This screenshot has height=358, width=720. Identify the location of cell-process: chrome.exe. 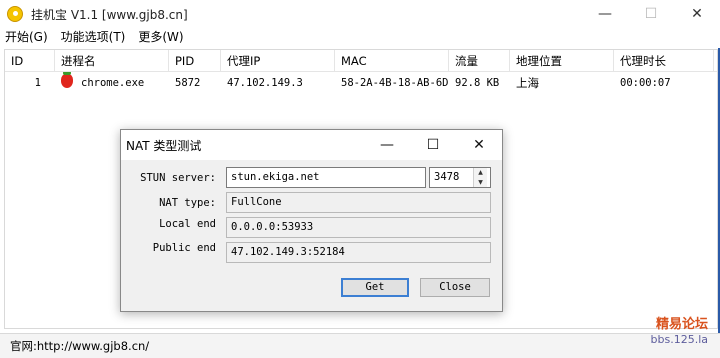
(112, 83).